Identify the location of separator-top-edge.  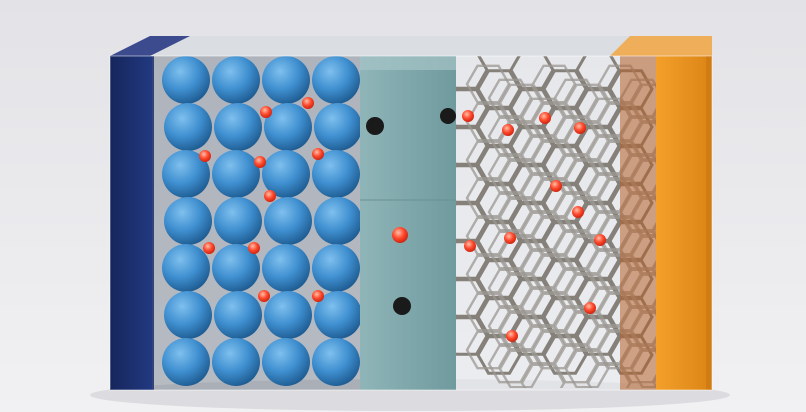
(408, 63).